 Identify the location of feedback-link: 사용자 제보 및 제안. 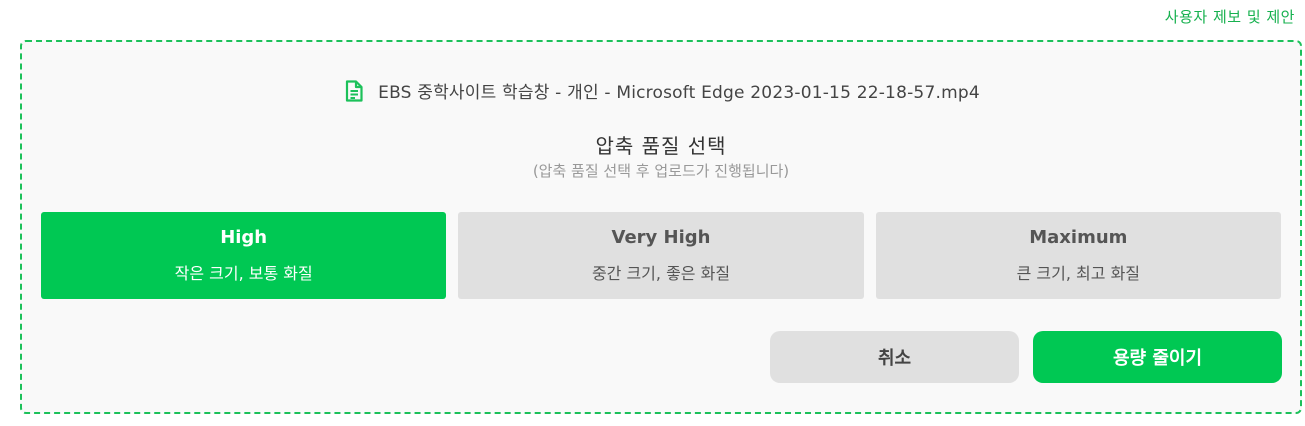
(1230, 16).